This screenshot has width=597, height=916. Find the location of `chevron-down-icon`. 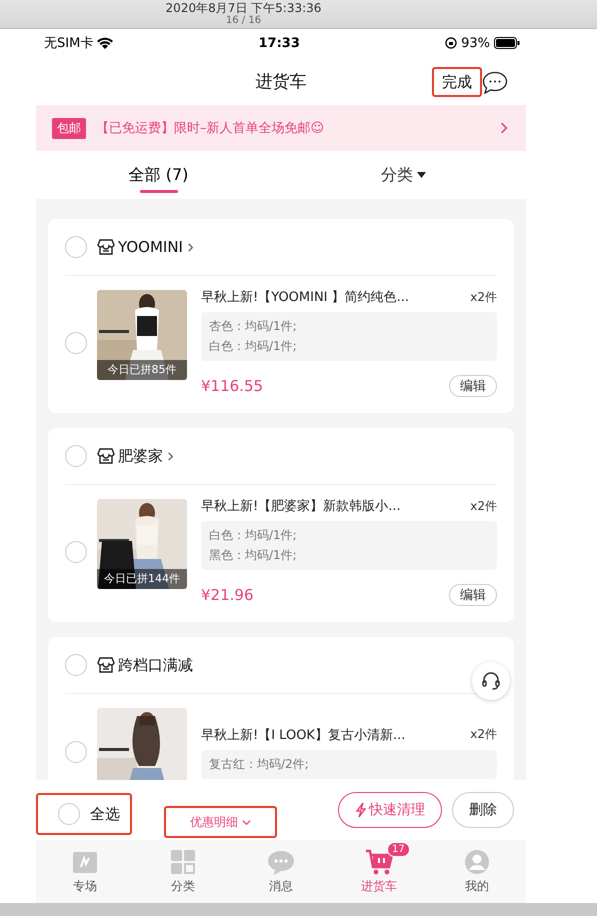

chevron-down-icon is located at coordinates (246, 822).